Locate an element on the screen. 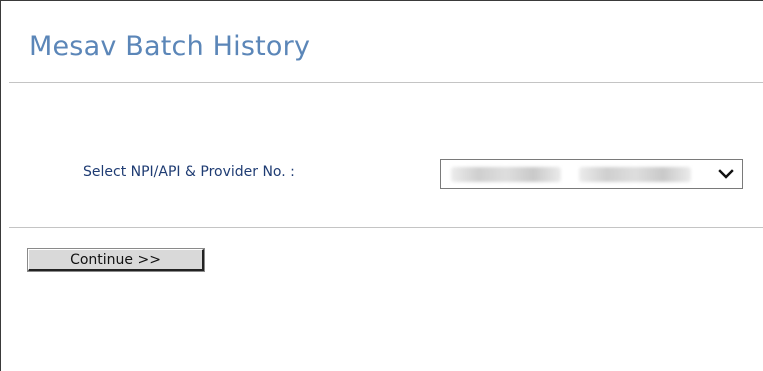 Image resolution: width=763 pixels, height=371 pixels. provider-select-value-obscured is located at coordinates (573, 174).